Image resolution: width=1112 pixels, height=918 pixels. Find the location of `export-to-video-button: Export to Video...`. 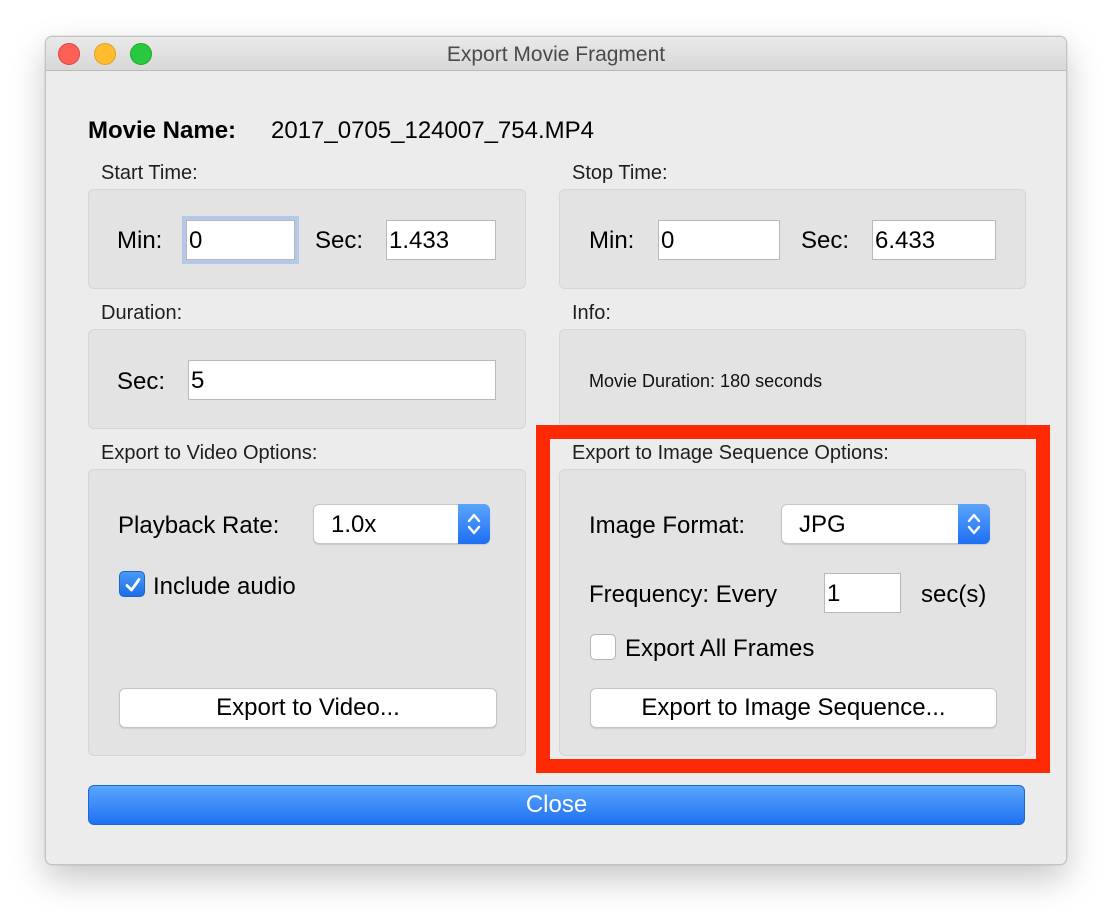

export-to-video-button: Export to Video... is located at coordinates (308, 708).